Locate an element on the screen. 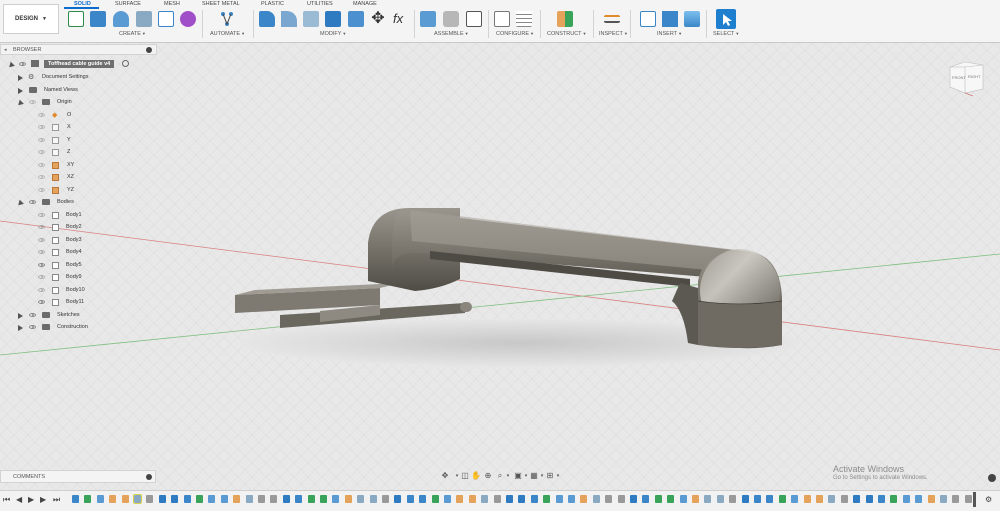  browser-item-body10: Body10 is located at coordinates (80, 290).